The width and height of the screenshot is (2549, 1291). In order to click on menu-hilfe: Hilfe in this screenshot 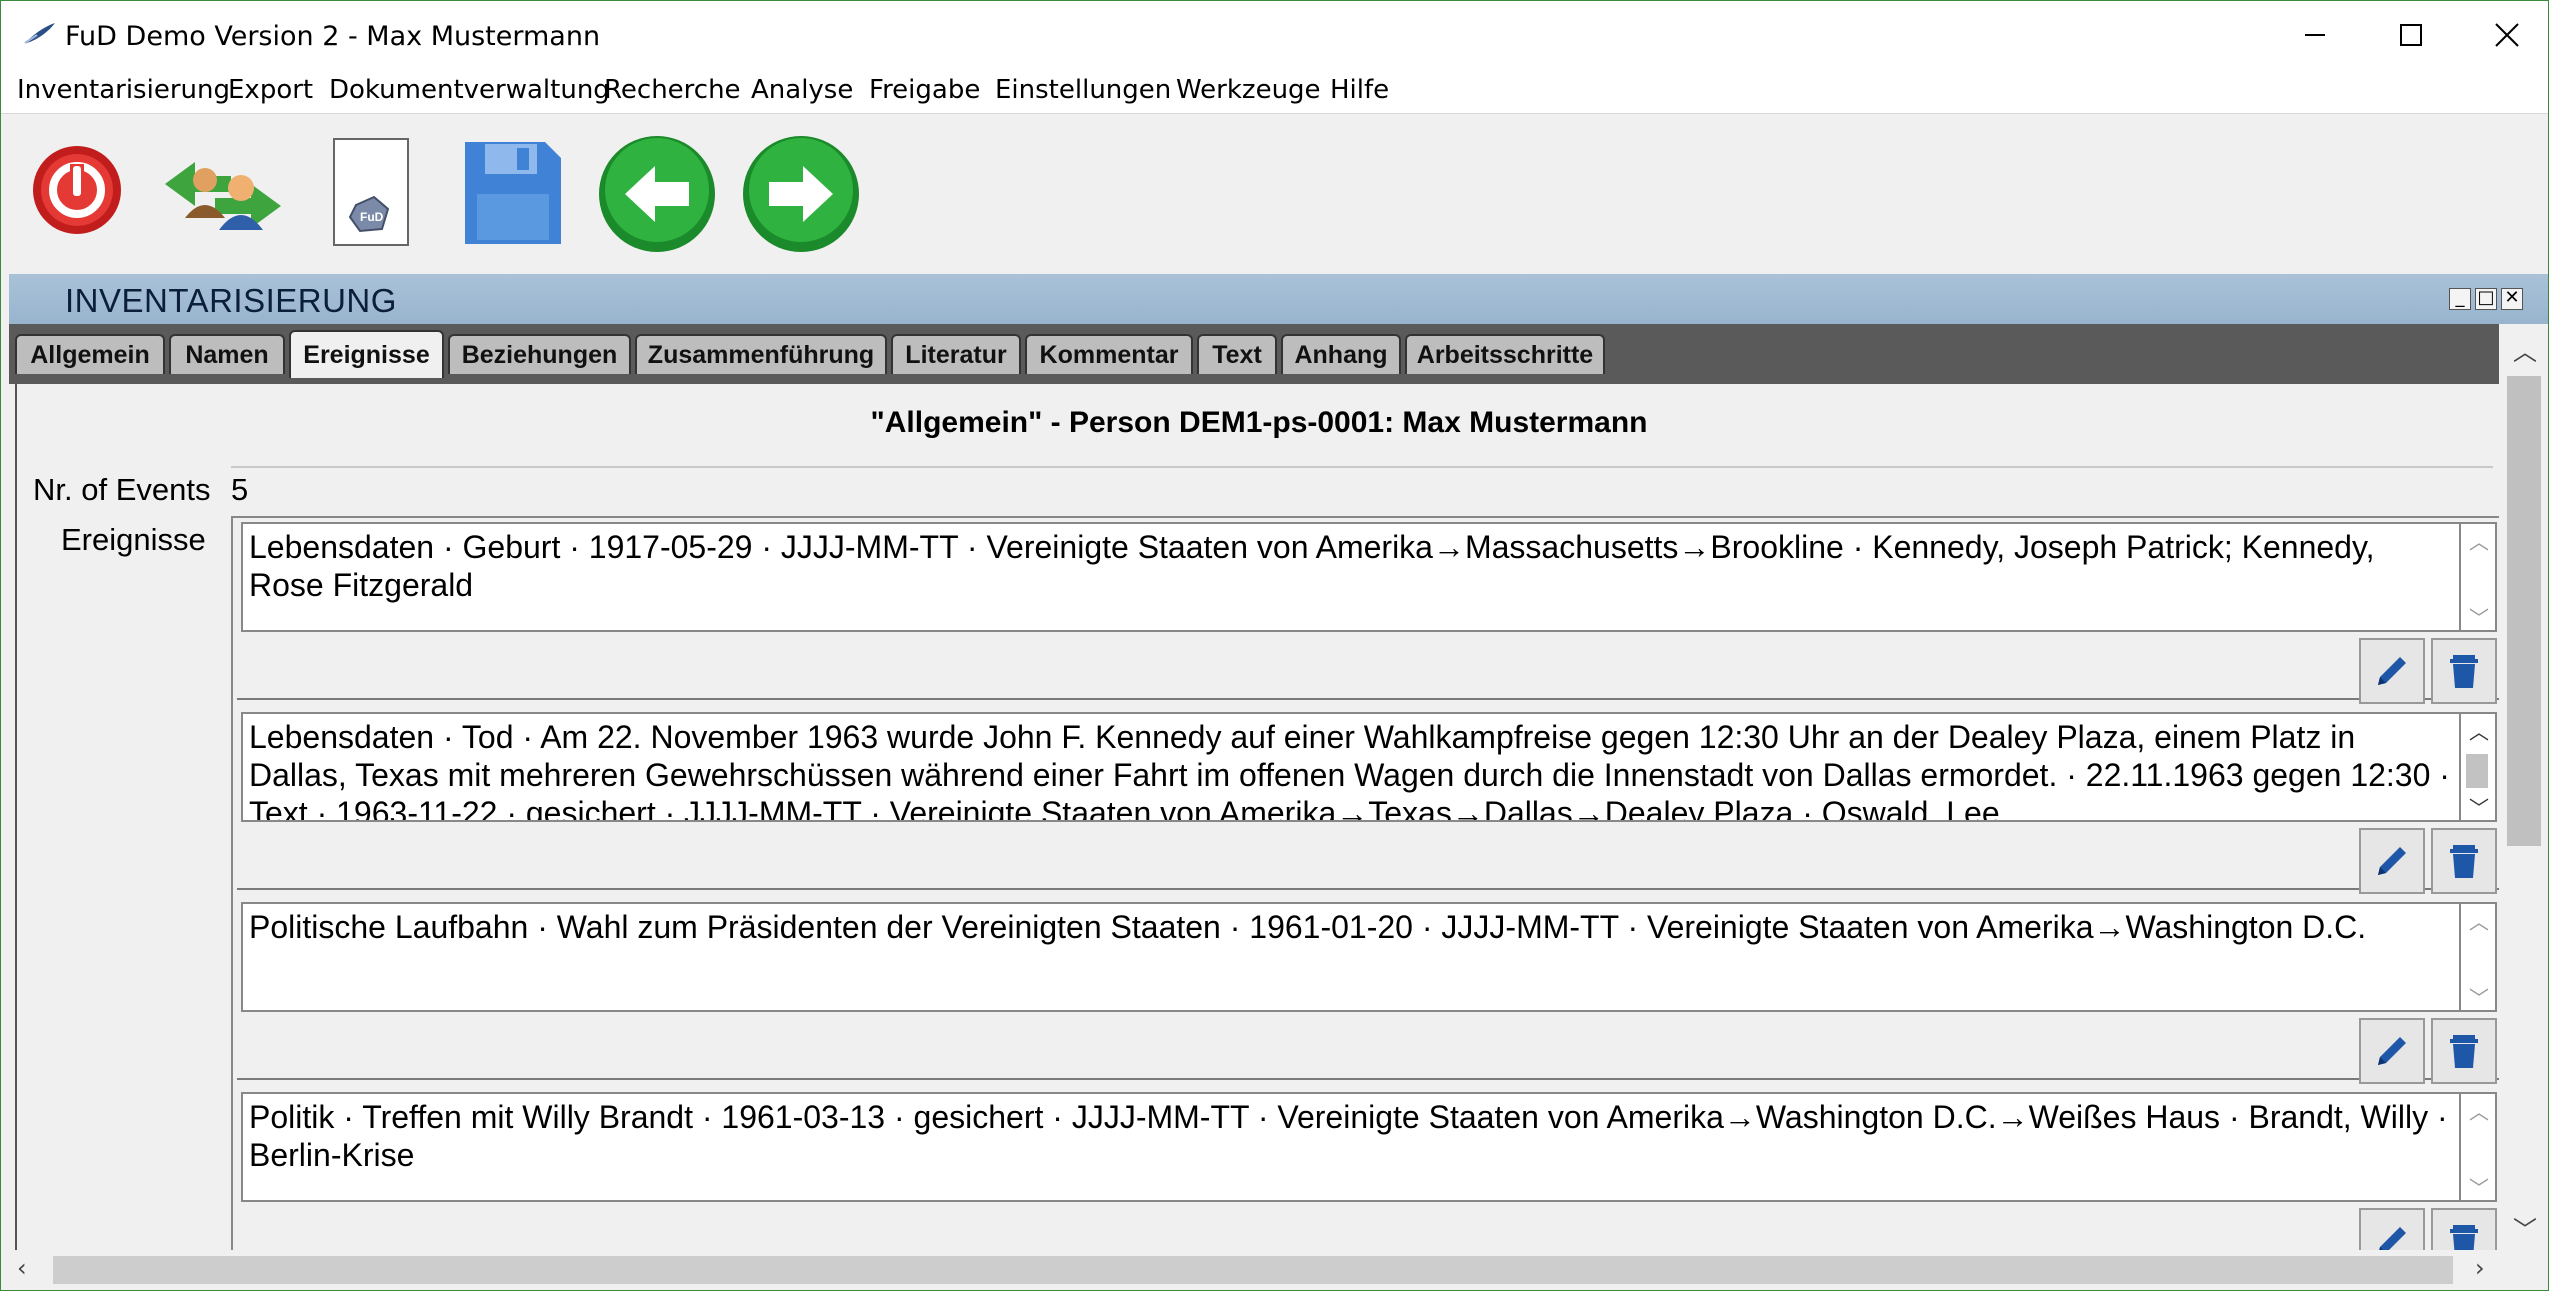, I will do `click(1359, 90)`.